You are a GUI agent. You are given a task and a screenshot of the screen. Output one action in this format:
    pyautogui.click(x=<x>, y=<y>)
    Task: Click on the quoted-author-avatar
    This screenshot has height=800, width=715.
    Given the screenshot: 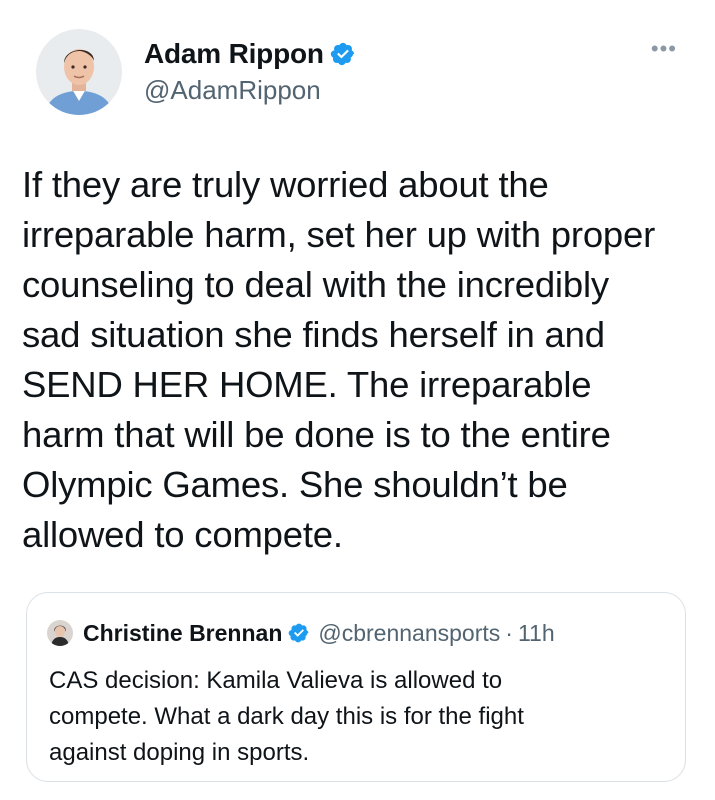 What is the action you would take?
    pyautogui.click(x=60, y=633)
    